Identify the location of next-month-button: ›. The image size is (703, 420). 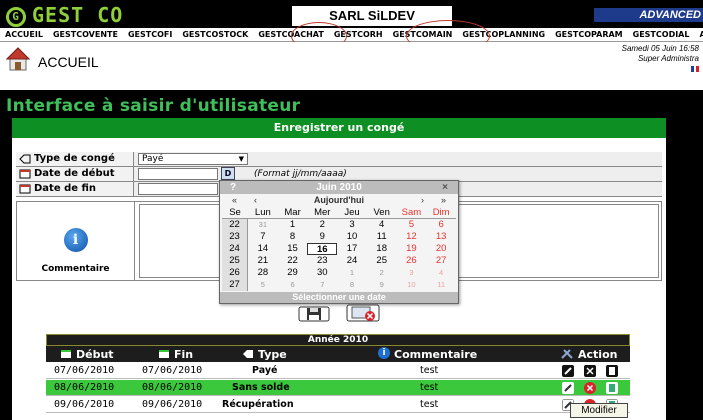
(422, 200).